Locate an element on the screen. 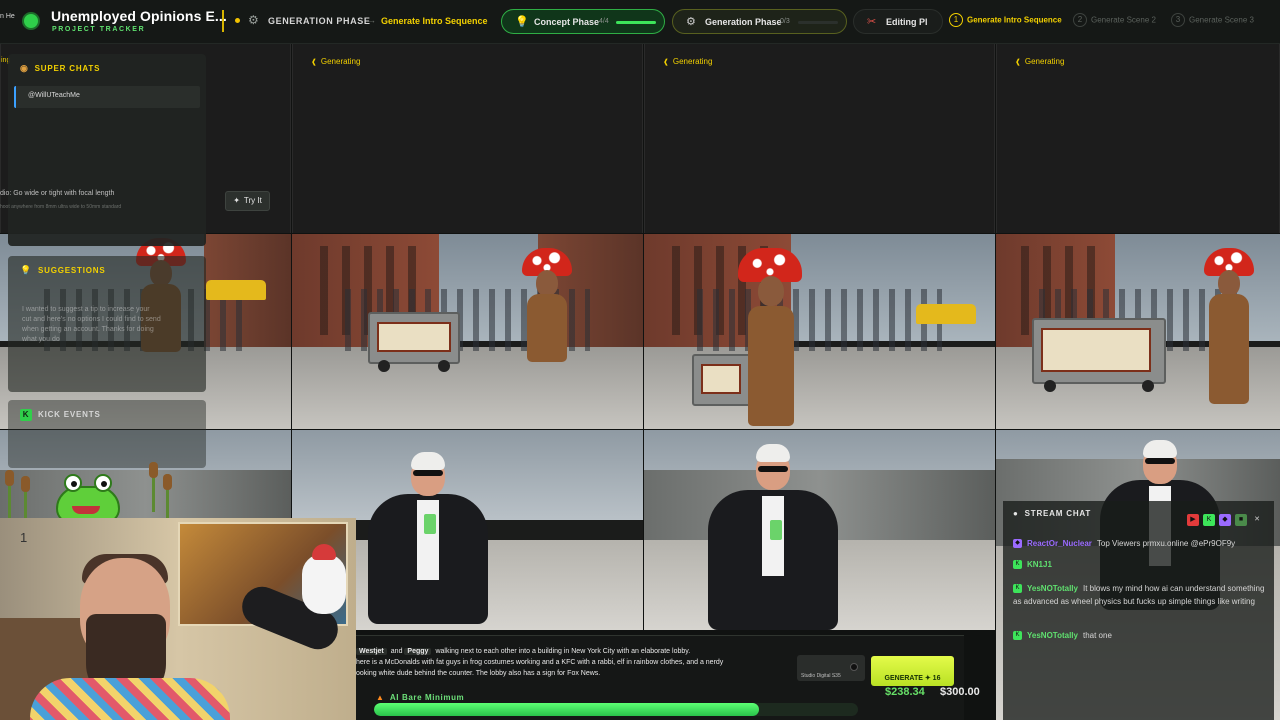 The image size is (1280, 720). try-it-button: ✦ Try It is located at coordinates (247, 201).